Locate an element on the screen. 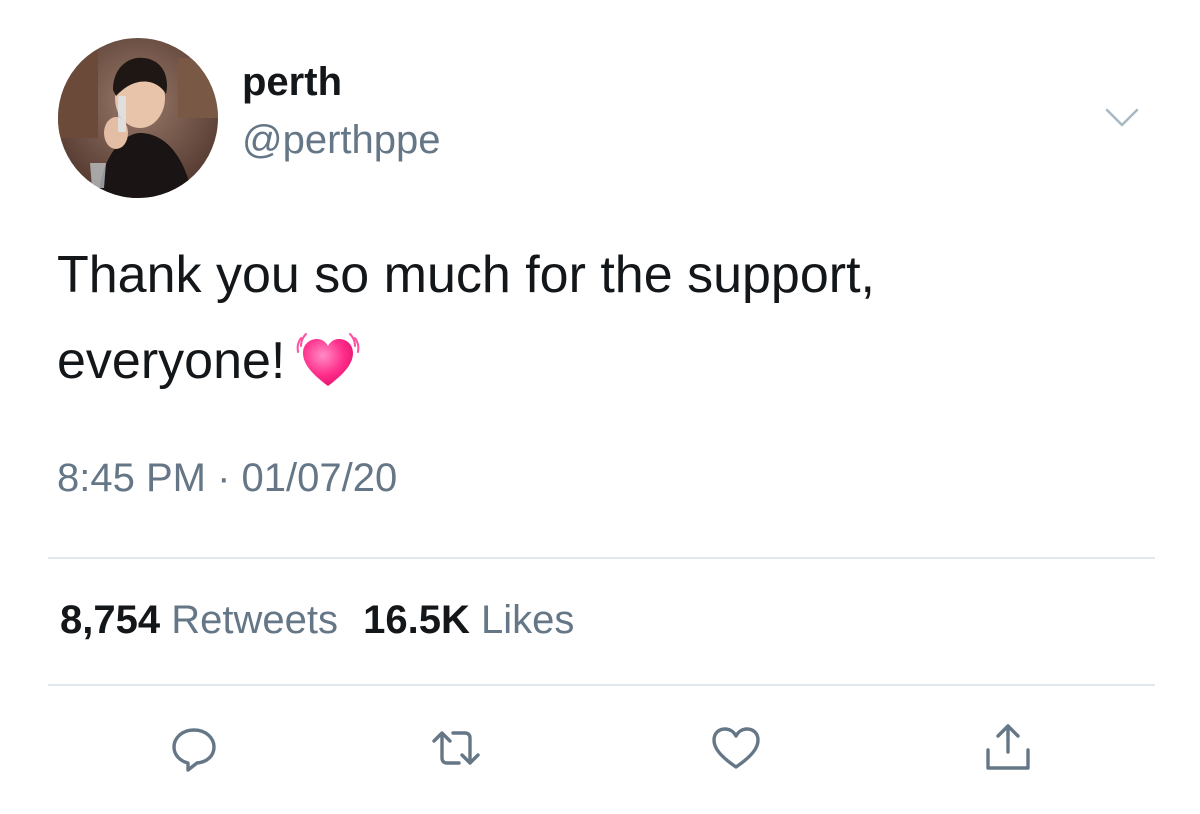 The height and width of the screenshot is (814, 1200). display-name: perth is located at coordinates (292, 82).